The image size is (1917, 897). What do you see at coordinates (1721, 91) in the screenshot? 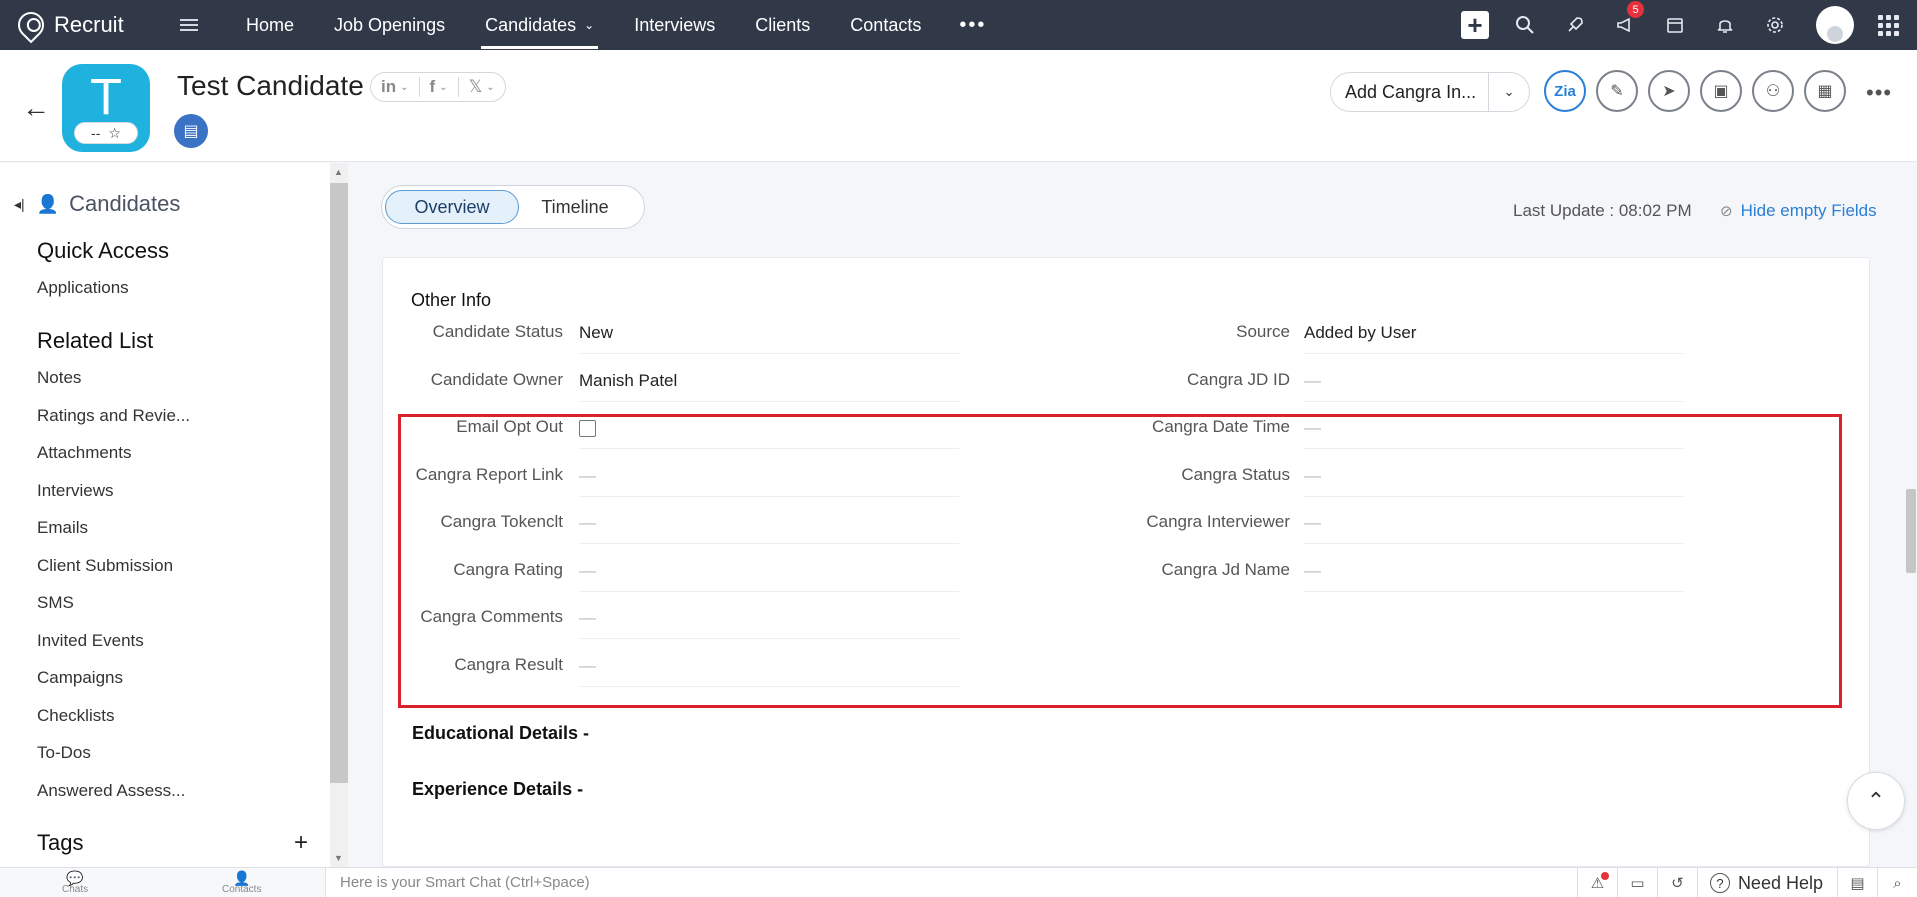
I see `associate-job-button: ▣` at bounding box center [1721, 91].